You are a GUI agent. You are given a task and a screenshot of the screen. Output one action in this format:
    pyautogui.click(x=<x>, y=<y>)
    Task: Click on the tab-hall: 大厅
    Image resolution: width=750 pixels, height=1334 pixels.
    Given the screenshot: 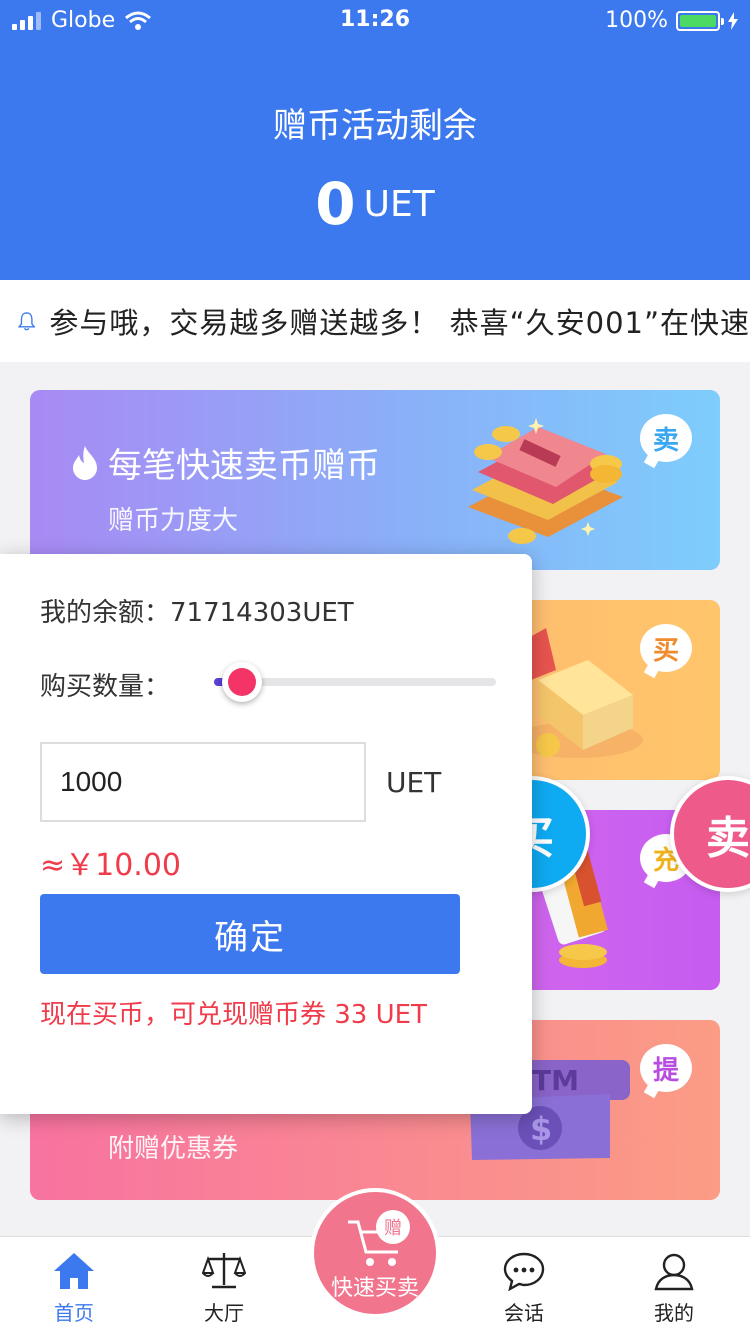 What is the action you would take?
    pyautogui.click(x=224, y=1288)
    